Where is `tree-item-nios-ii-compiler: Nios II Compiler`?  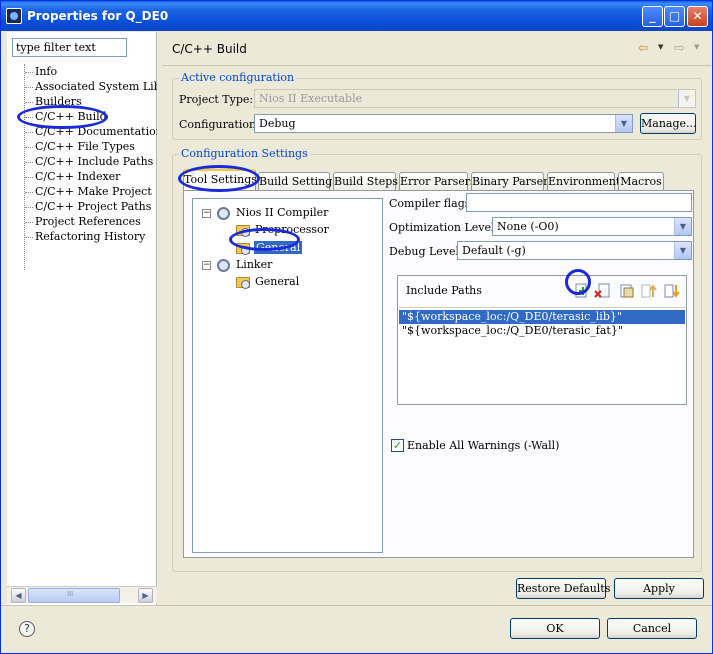
tree-item-nios-ii-compiler: Nios II Compiler is located at coordinates (282, 213).